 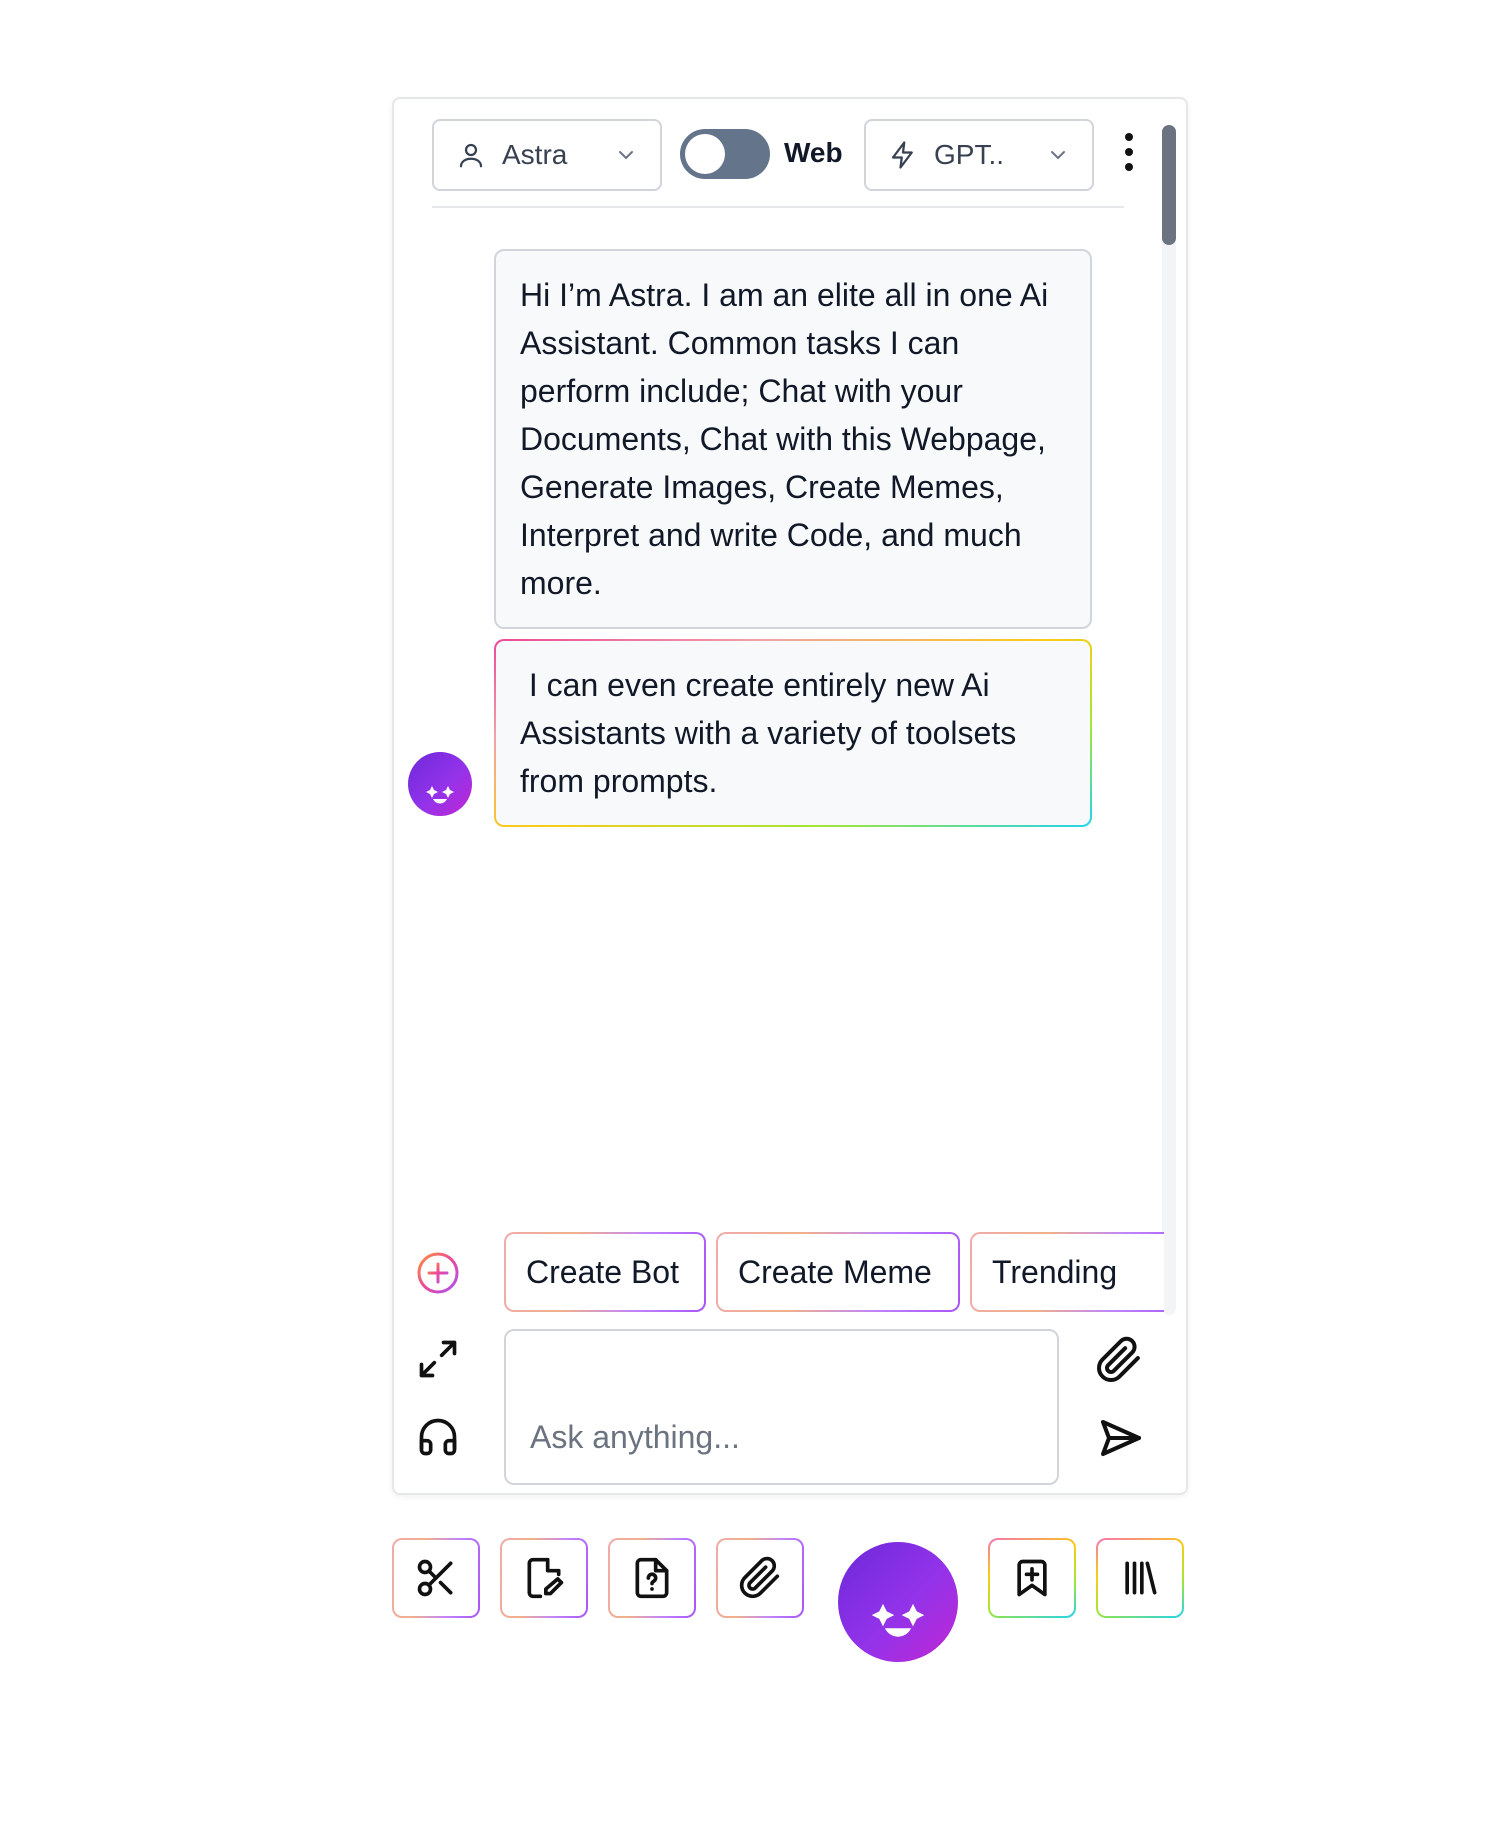 I want to click on edit-document-icon, so click(x=544, y=1578).